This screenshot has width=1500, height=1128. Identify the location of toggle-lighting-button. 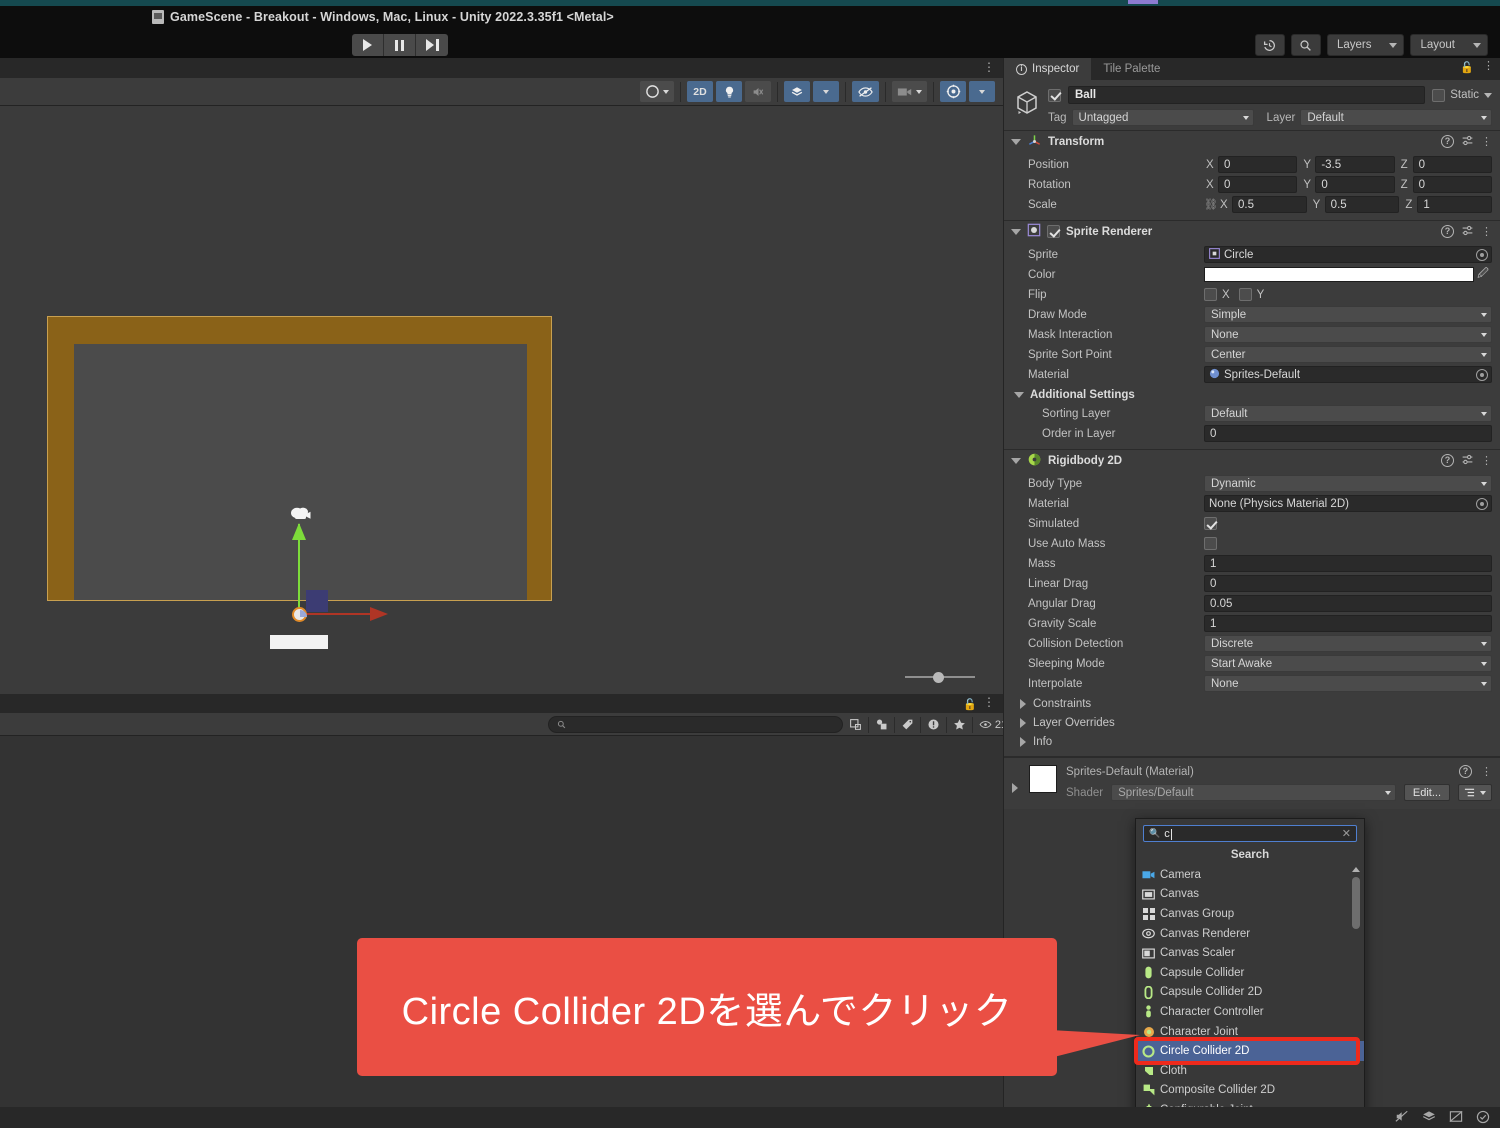
(729, 91).